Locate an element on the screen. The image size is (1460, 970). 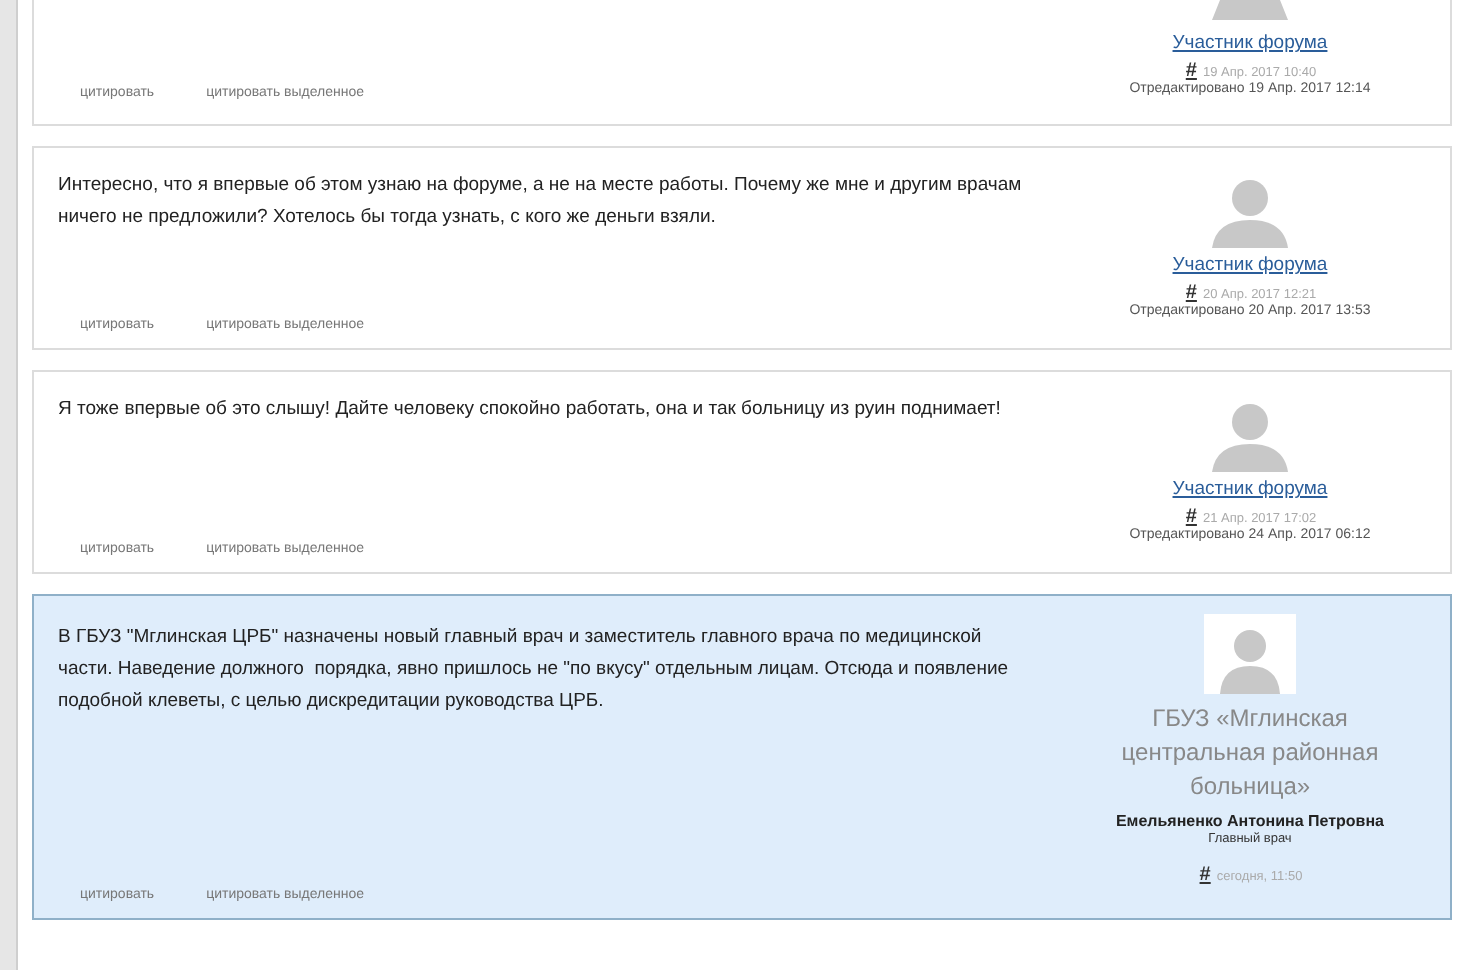
post-text: В ГБУЗ "Мглинская ЦРБ" назначены новый главный врач и заместитель главного врача по медицинской части. Наведение должного порядка, явно пришлось не "по вкусу" отдельным лицам. Отсюда и появление подобной клеветы, с целью дискредитации руководства ЦРБ. is located at coordinates (534, 670).